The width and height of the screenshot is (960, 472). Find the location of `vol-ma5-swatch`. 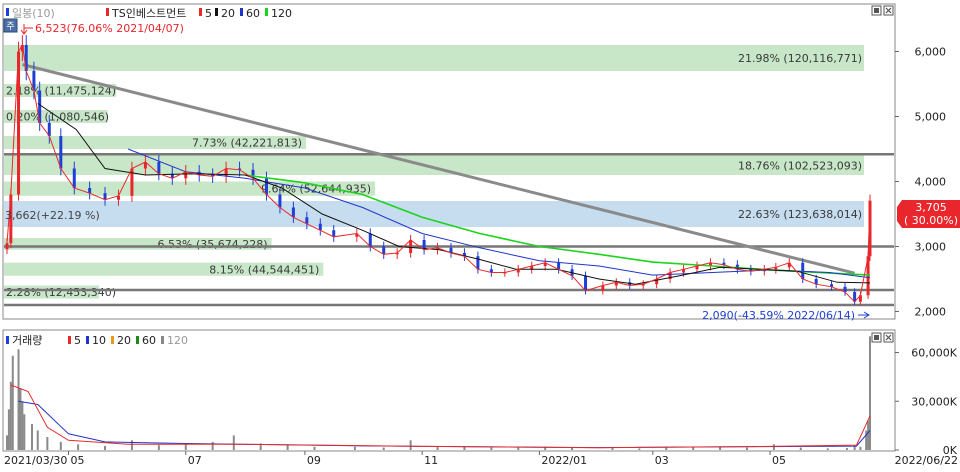

vol-ma5-swatch is located at coordinates (69, 340).